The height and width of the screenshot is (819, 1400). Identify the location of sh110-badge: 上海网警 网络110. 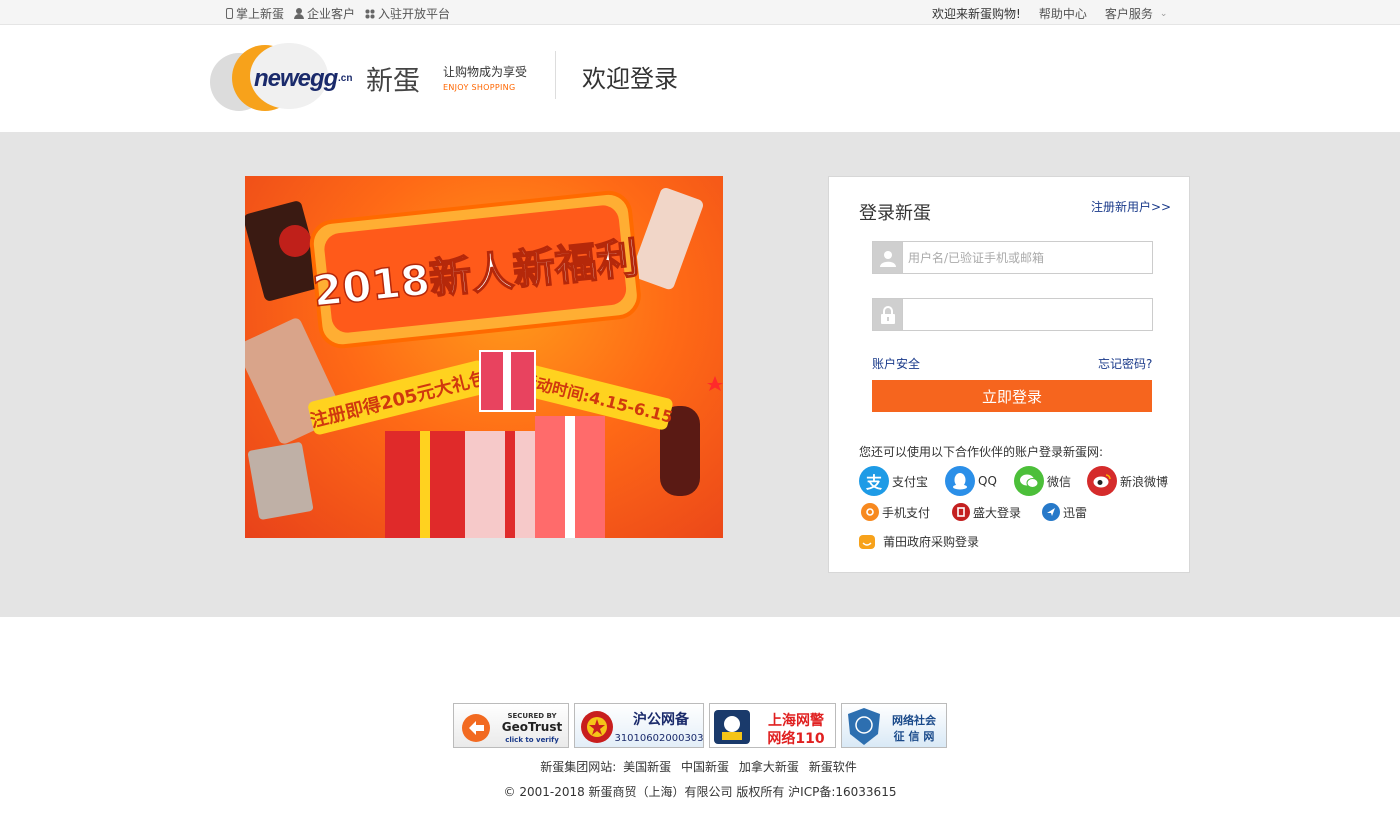
(772, 725).